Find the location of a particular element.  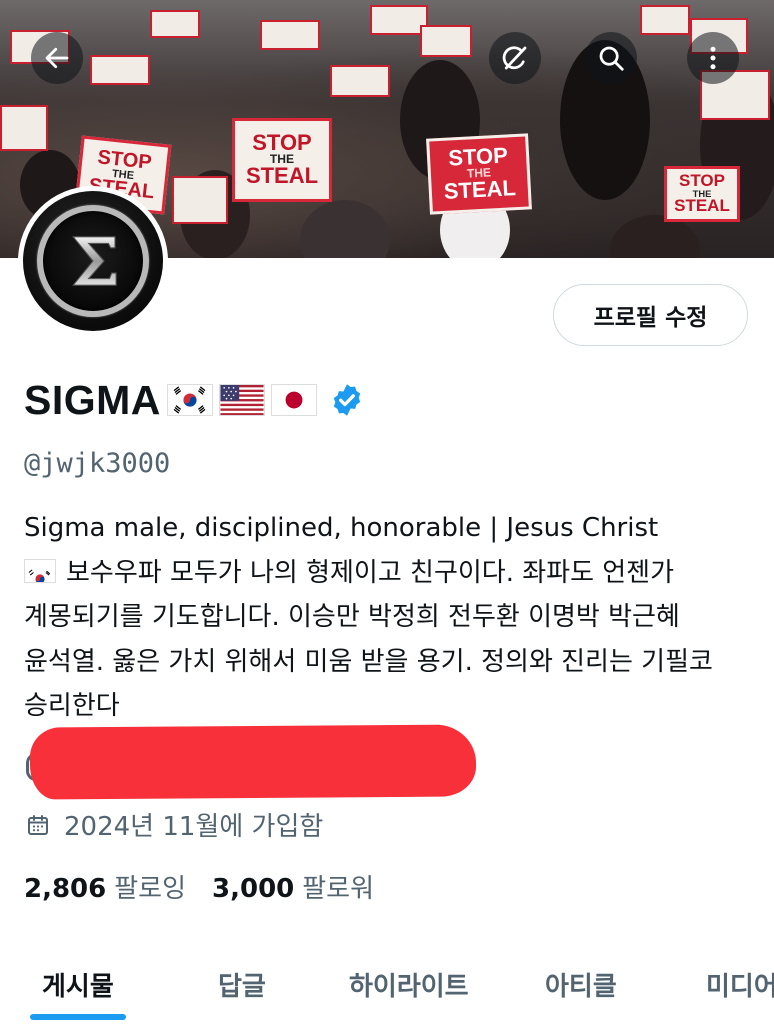

back-button is located at coordinates (57, 58).